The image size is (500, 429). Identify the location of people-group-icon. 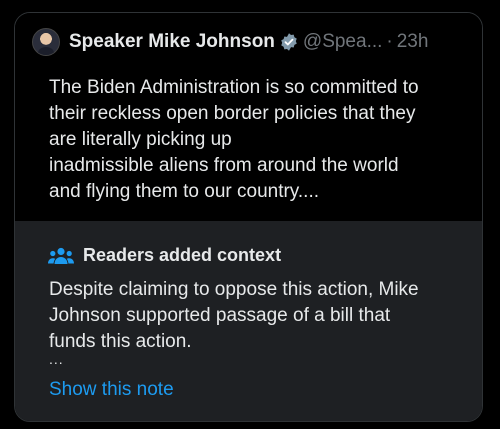
(61, 255).